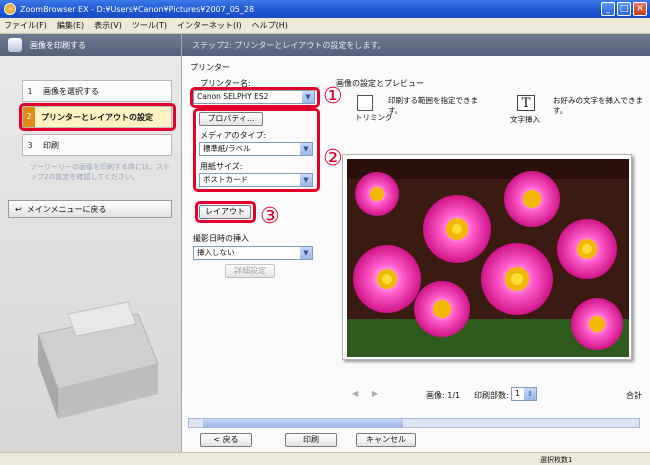 This screenshot has height=465, width=650. What do you see at coordinates (226, 440) in the screenshot?
I see `back-button: < 戻る` at bounding box center [226, 440].